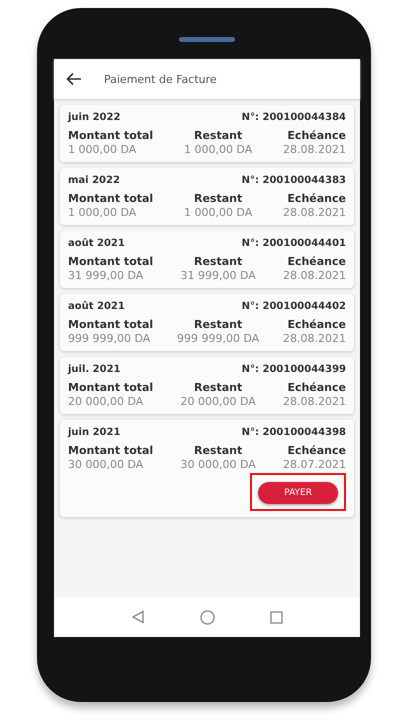 Image resolution: width=405 pixels, height=720 pixels. Describe the element at coordinates (207, 617) in the screenshot. I see `home-icon` at that location.